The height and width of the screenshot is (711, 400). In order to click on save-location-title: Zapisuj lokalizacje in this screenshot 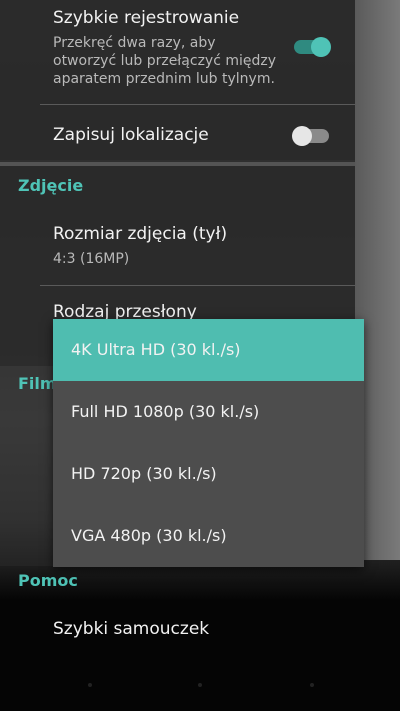, I will do `click(131, 135)`.